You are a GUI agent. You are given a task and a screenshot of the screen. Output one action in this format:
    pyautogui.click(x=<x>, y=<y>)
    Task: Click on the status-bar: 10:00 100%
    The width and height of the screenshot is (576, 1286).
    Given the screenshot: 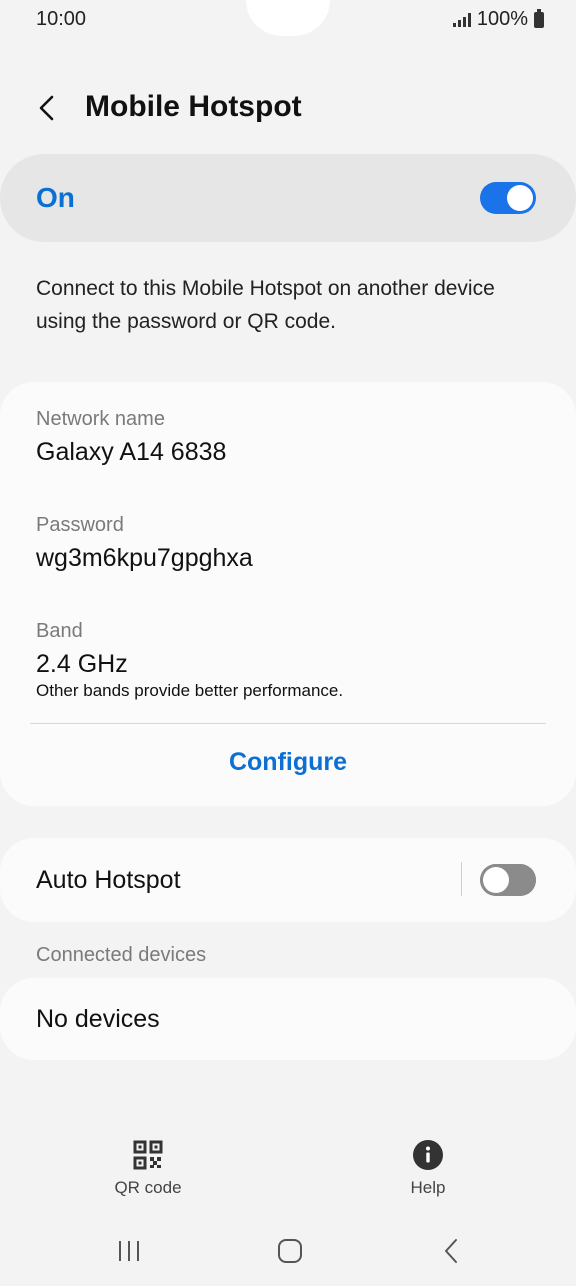 What is the action you would take?
    pyautogui.click(x=288, y=20)
    